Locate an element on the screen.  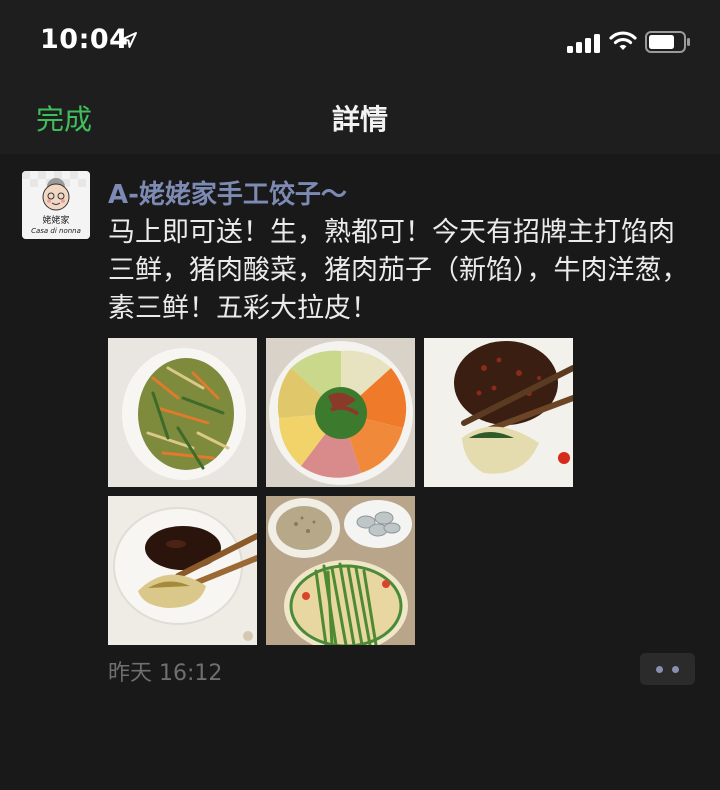
photo-dumpling-with-chili-sauce is located at coordinates (498, 412).